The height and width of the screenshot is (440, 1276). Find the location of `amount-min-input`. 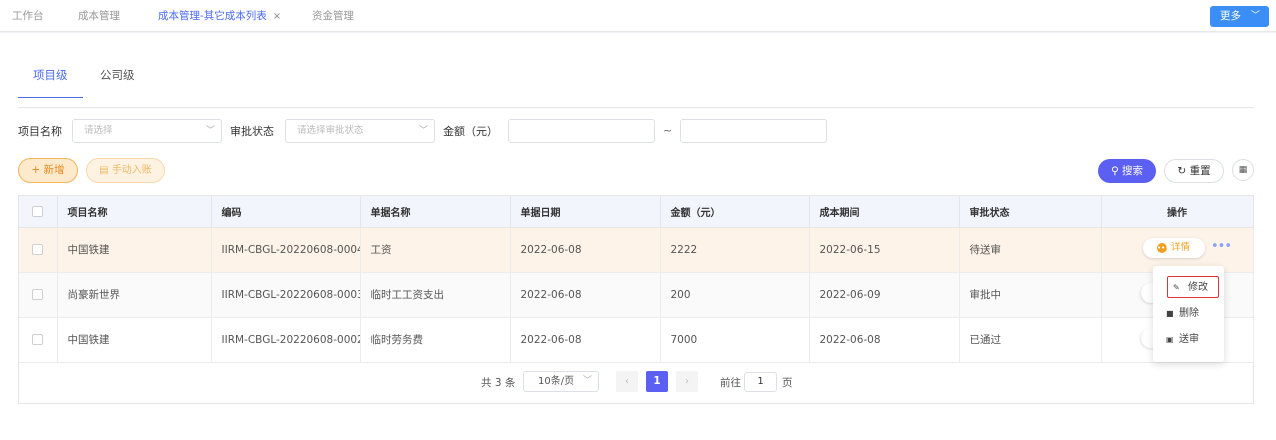

amount-min-input is located at coordinates (581, 131).